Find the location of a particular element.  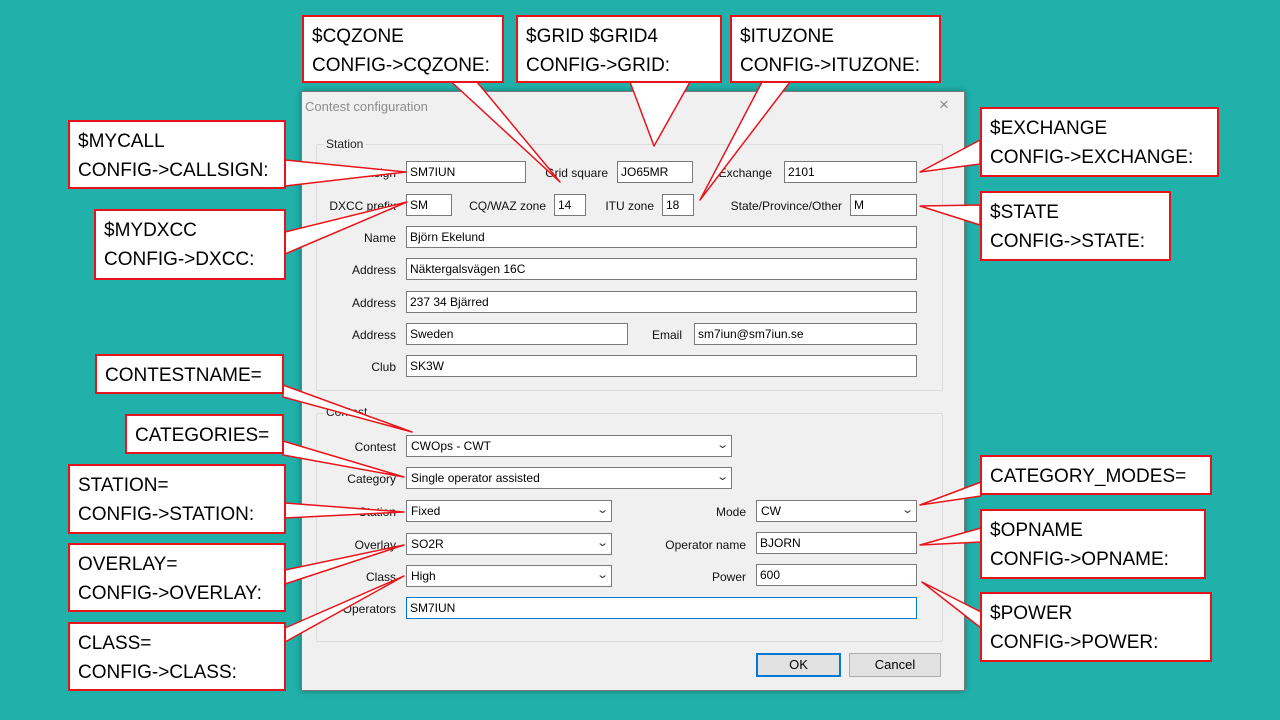

station-value: Fixed is located at coordinates (426, 511).